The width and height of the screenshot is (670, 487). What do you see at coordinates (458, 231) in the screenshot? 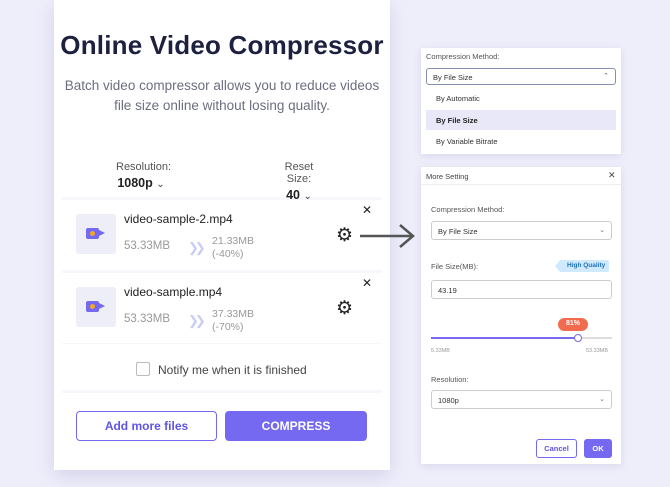
I see `method-value: By File Size` at bounding box center [458, 231].